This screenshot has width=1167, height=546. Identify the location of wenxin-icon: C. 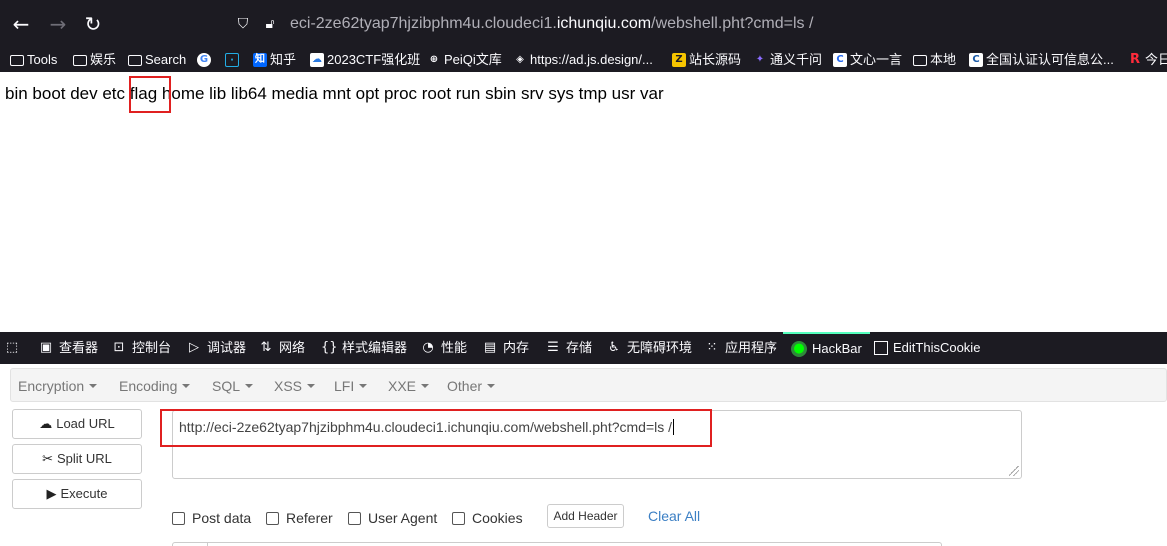
(840, 60).